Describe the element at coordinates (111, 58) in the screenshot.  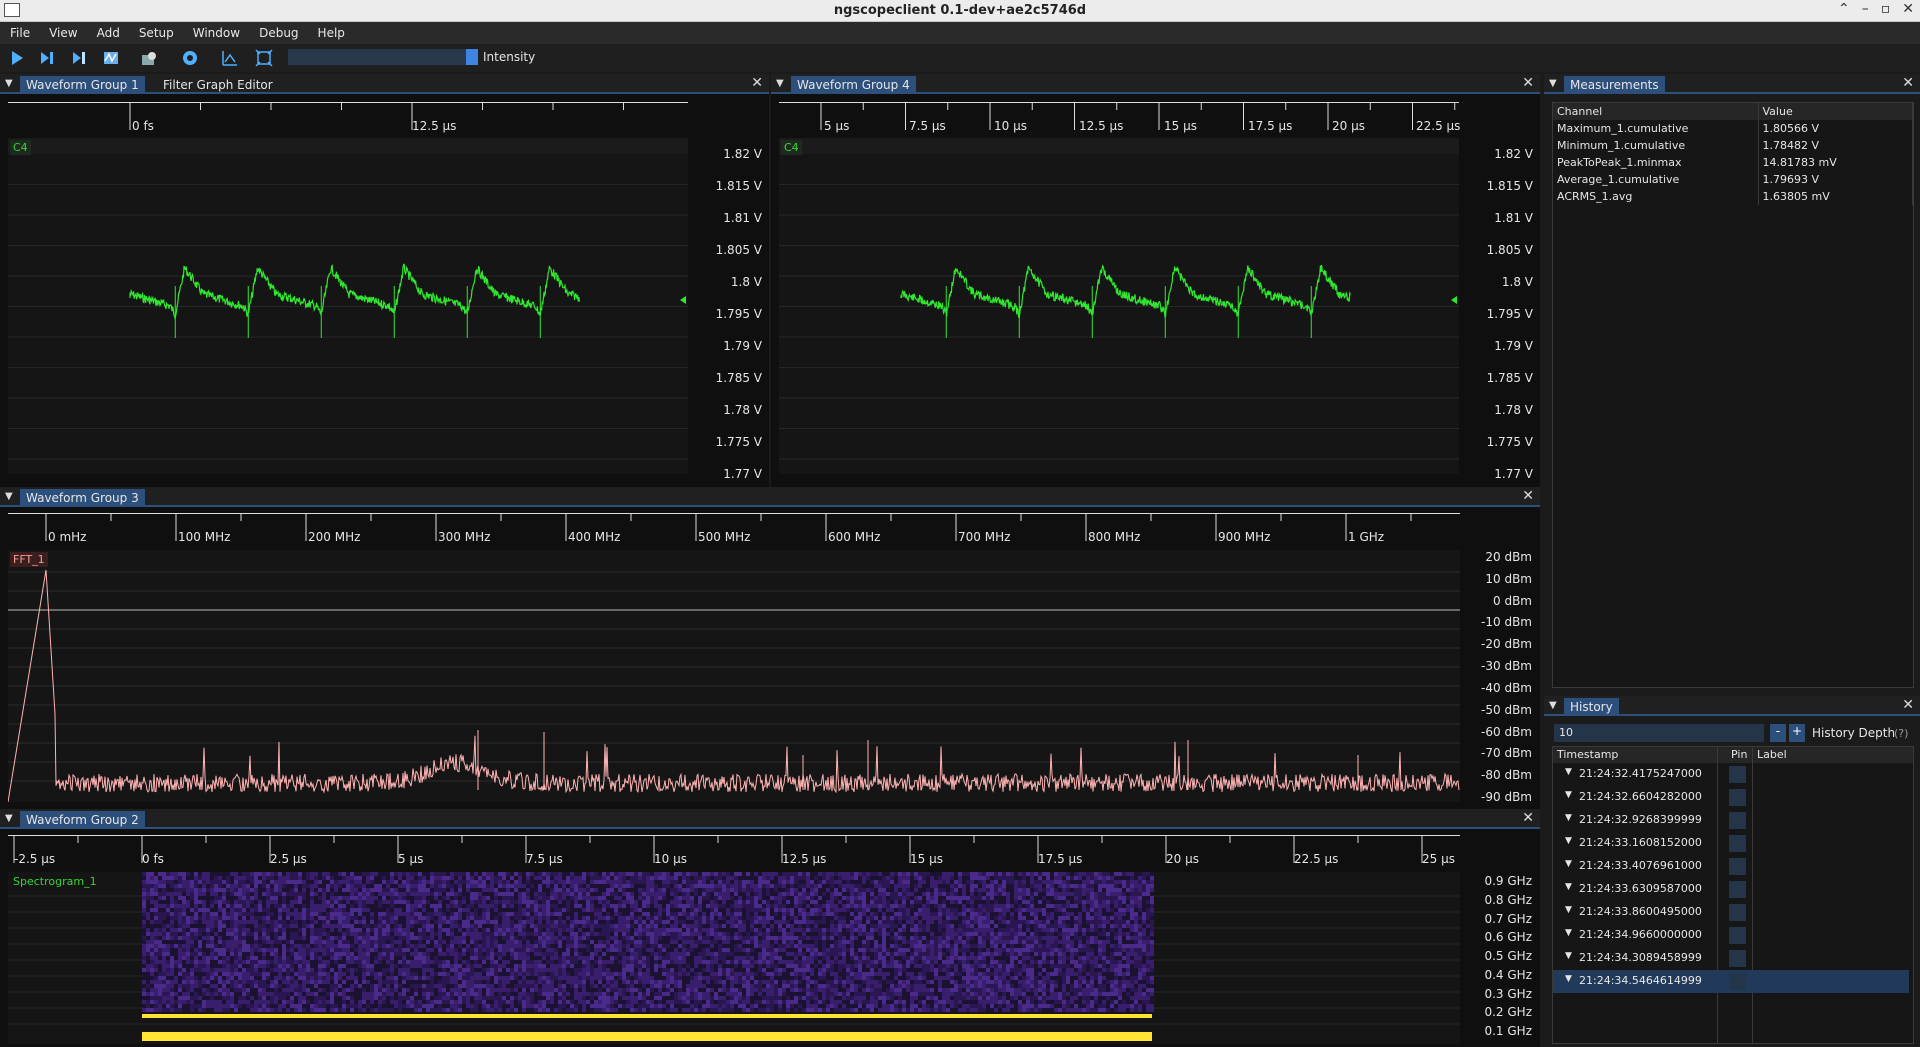
I see `waveform-icon` at that location.